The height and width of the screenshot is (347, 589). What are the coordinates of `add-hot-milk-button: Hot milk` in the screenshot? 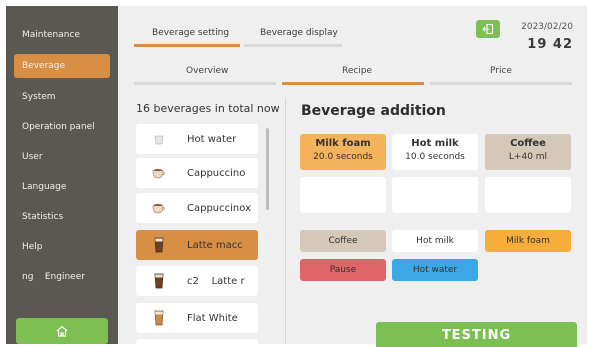 It's located at (435, 241).